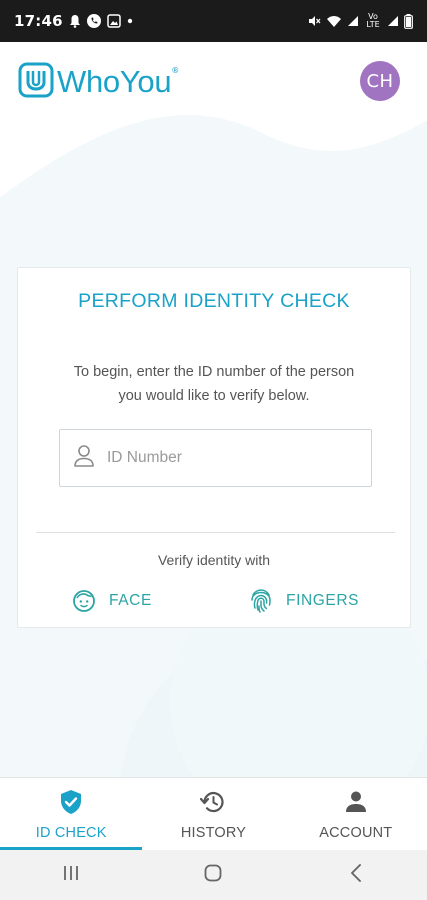 This screenshot has width=427, height=900. I want to click on recent-apps-button, so click(71, 875).